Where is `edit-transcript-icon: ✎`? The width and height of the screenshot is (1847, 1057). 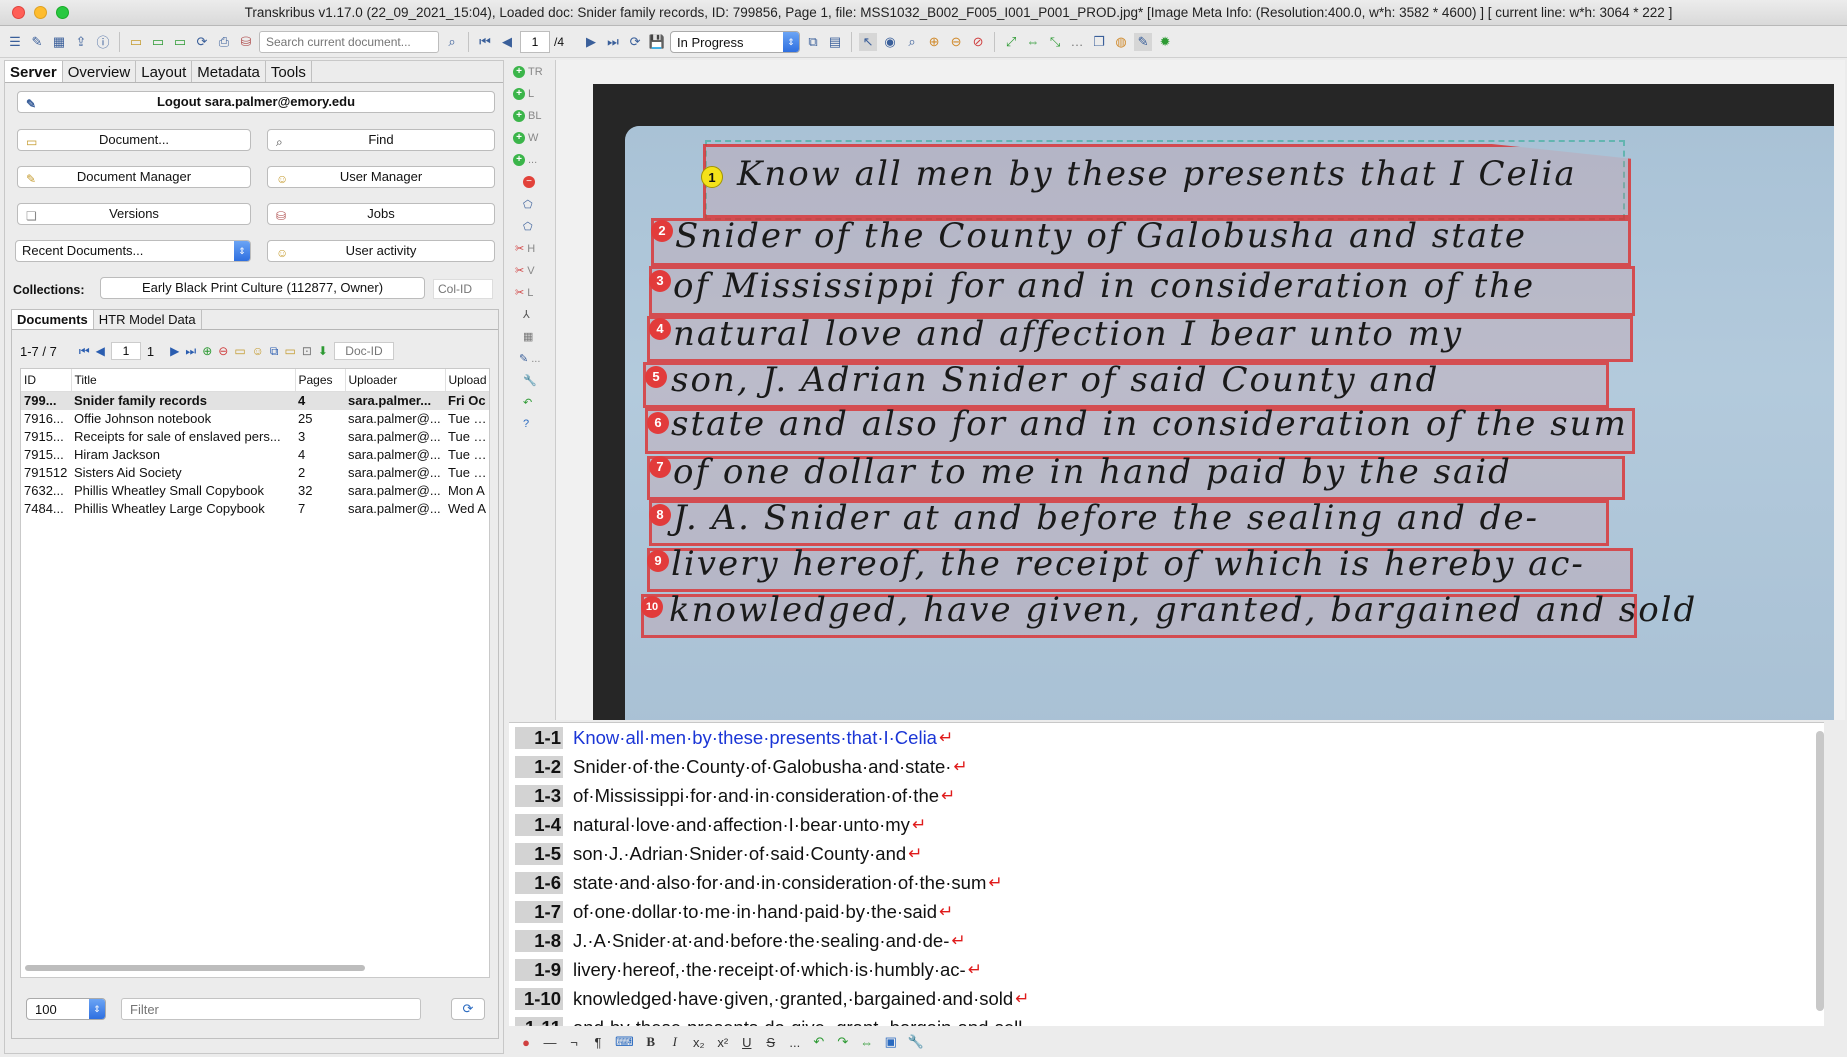
edit-transcript-icon: ✎ is located at coordinates (1143, 41).